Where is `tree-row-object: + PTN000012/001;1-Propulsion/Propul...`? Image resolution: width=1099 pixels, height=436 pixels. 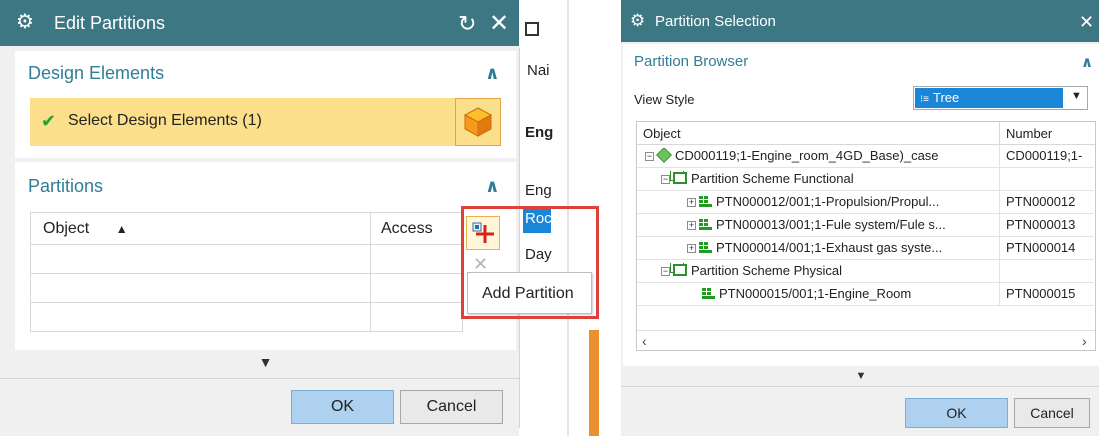 tree-row-object: + PTN000012/001;1-Propulsion/Propul... is located at coordinates (839, 201).